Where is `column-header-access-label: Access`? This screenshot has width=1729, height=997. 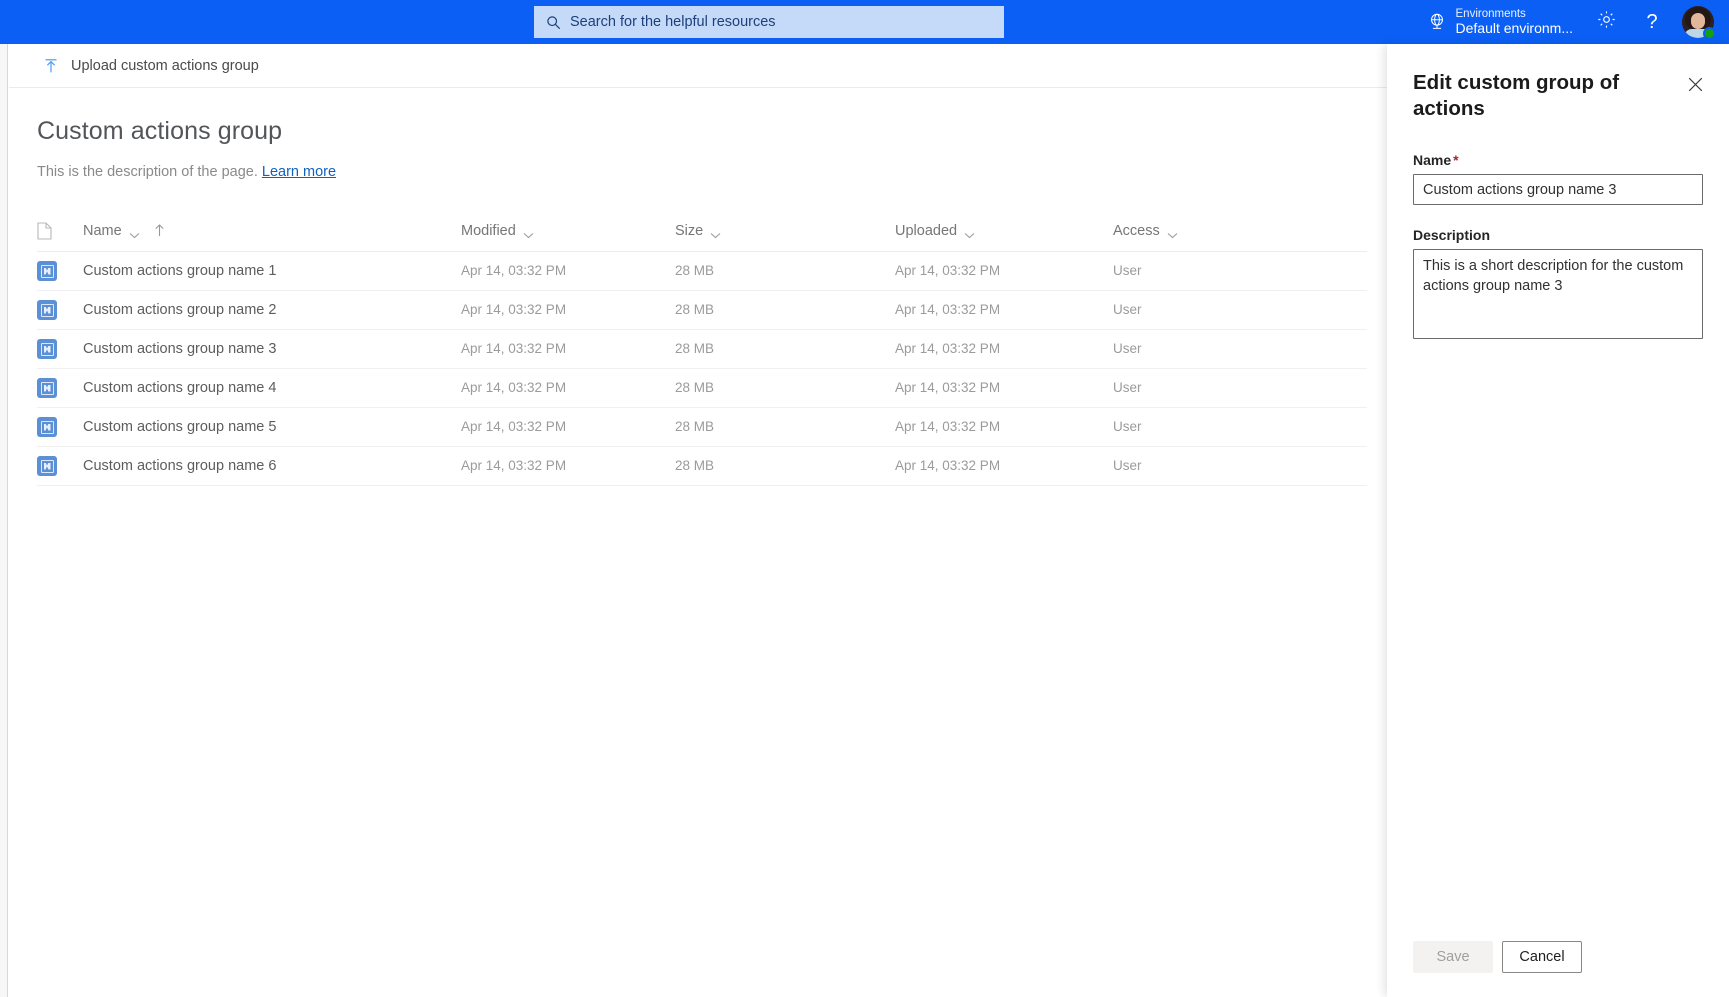
column-header-access-label: Access is located at coordinates (1136, 230).